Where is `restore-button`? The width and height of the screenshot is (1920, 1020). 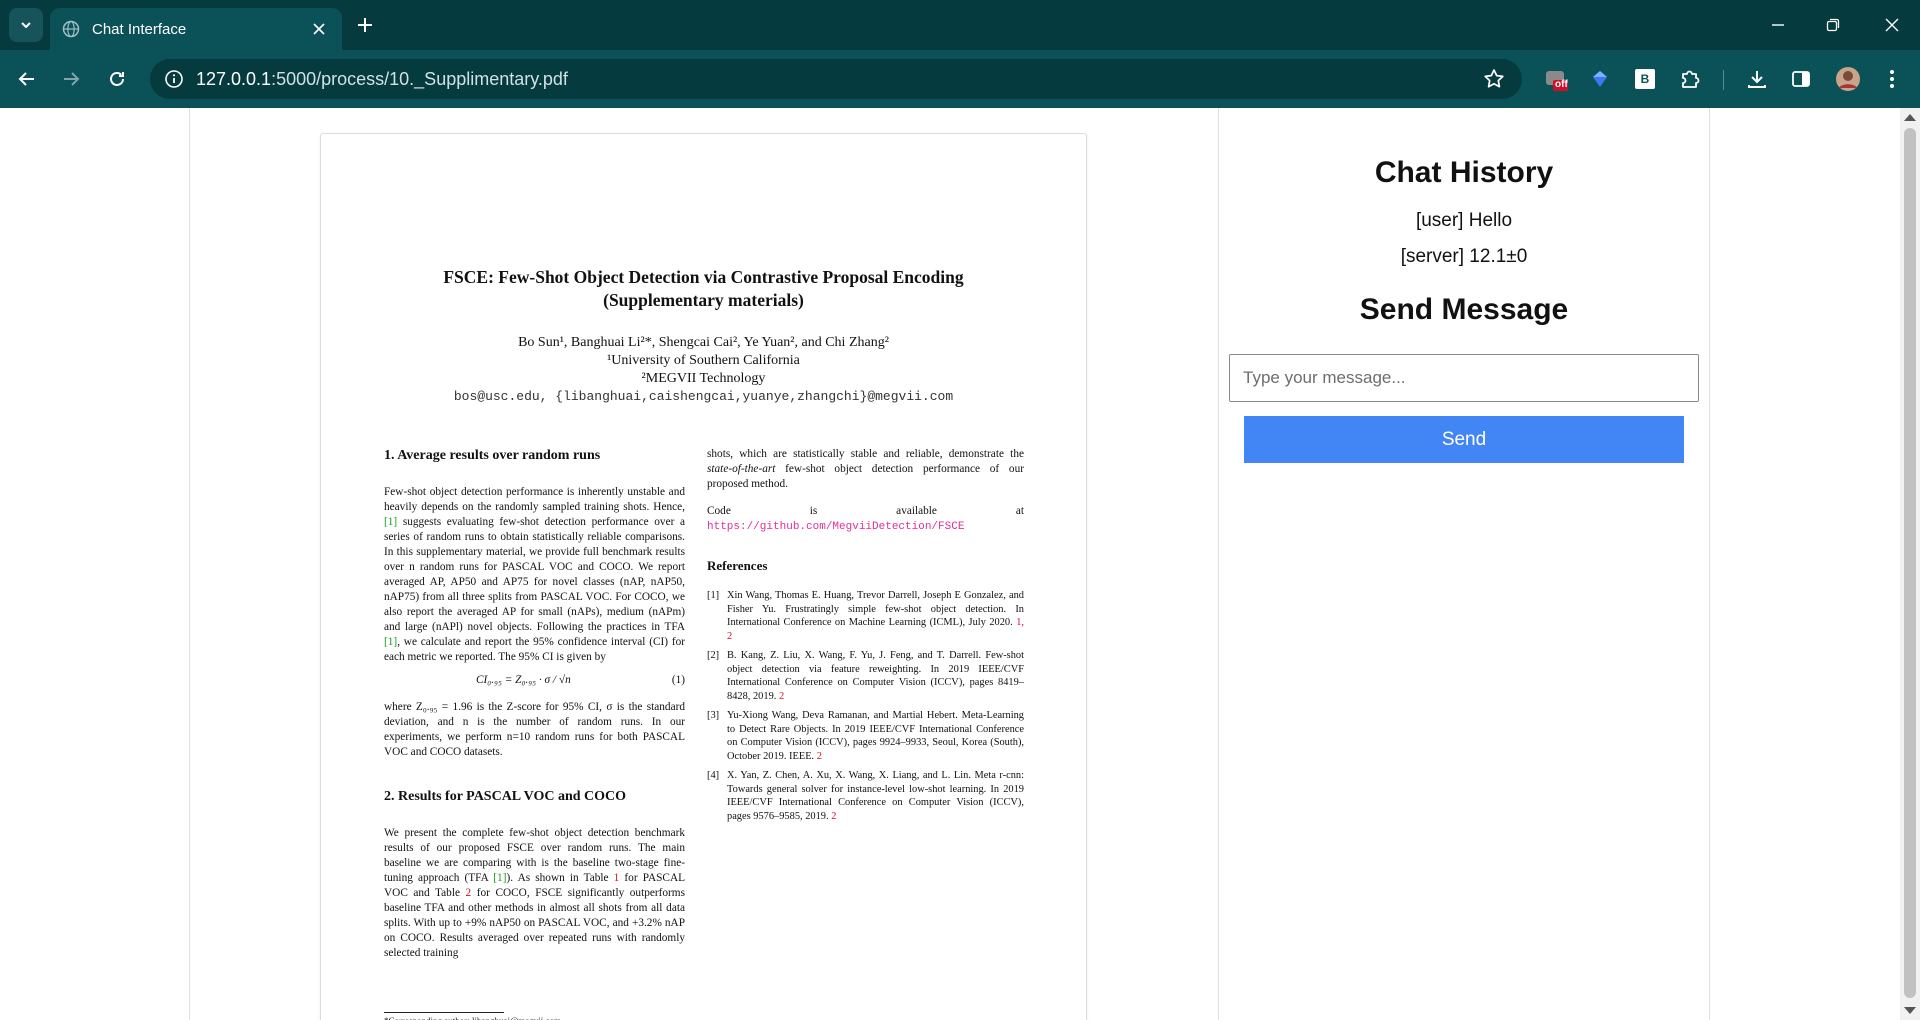
restore-button is located at coordinates (1833, 25).